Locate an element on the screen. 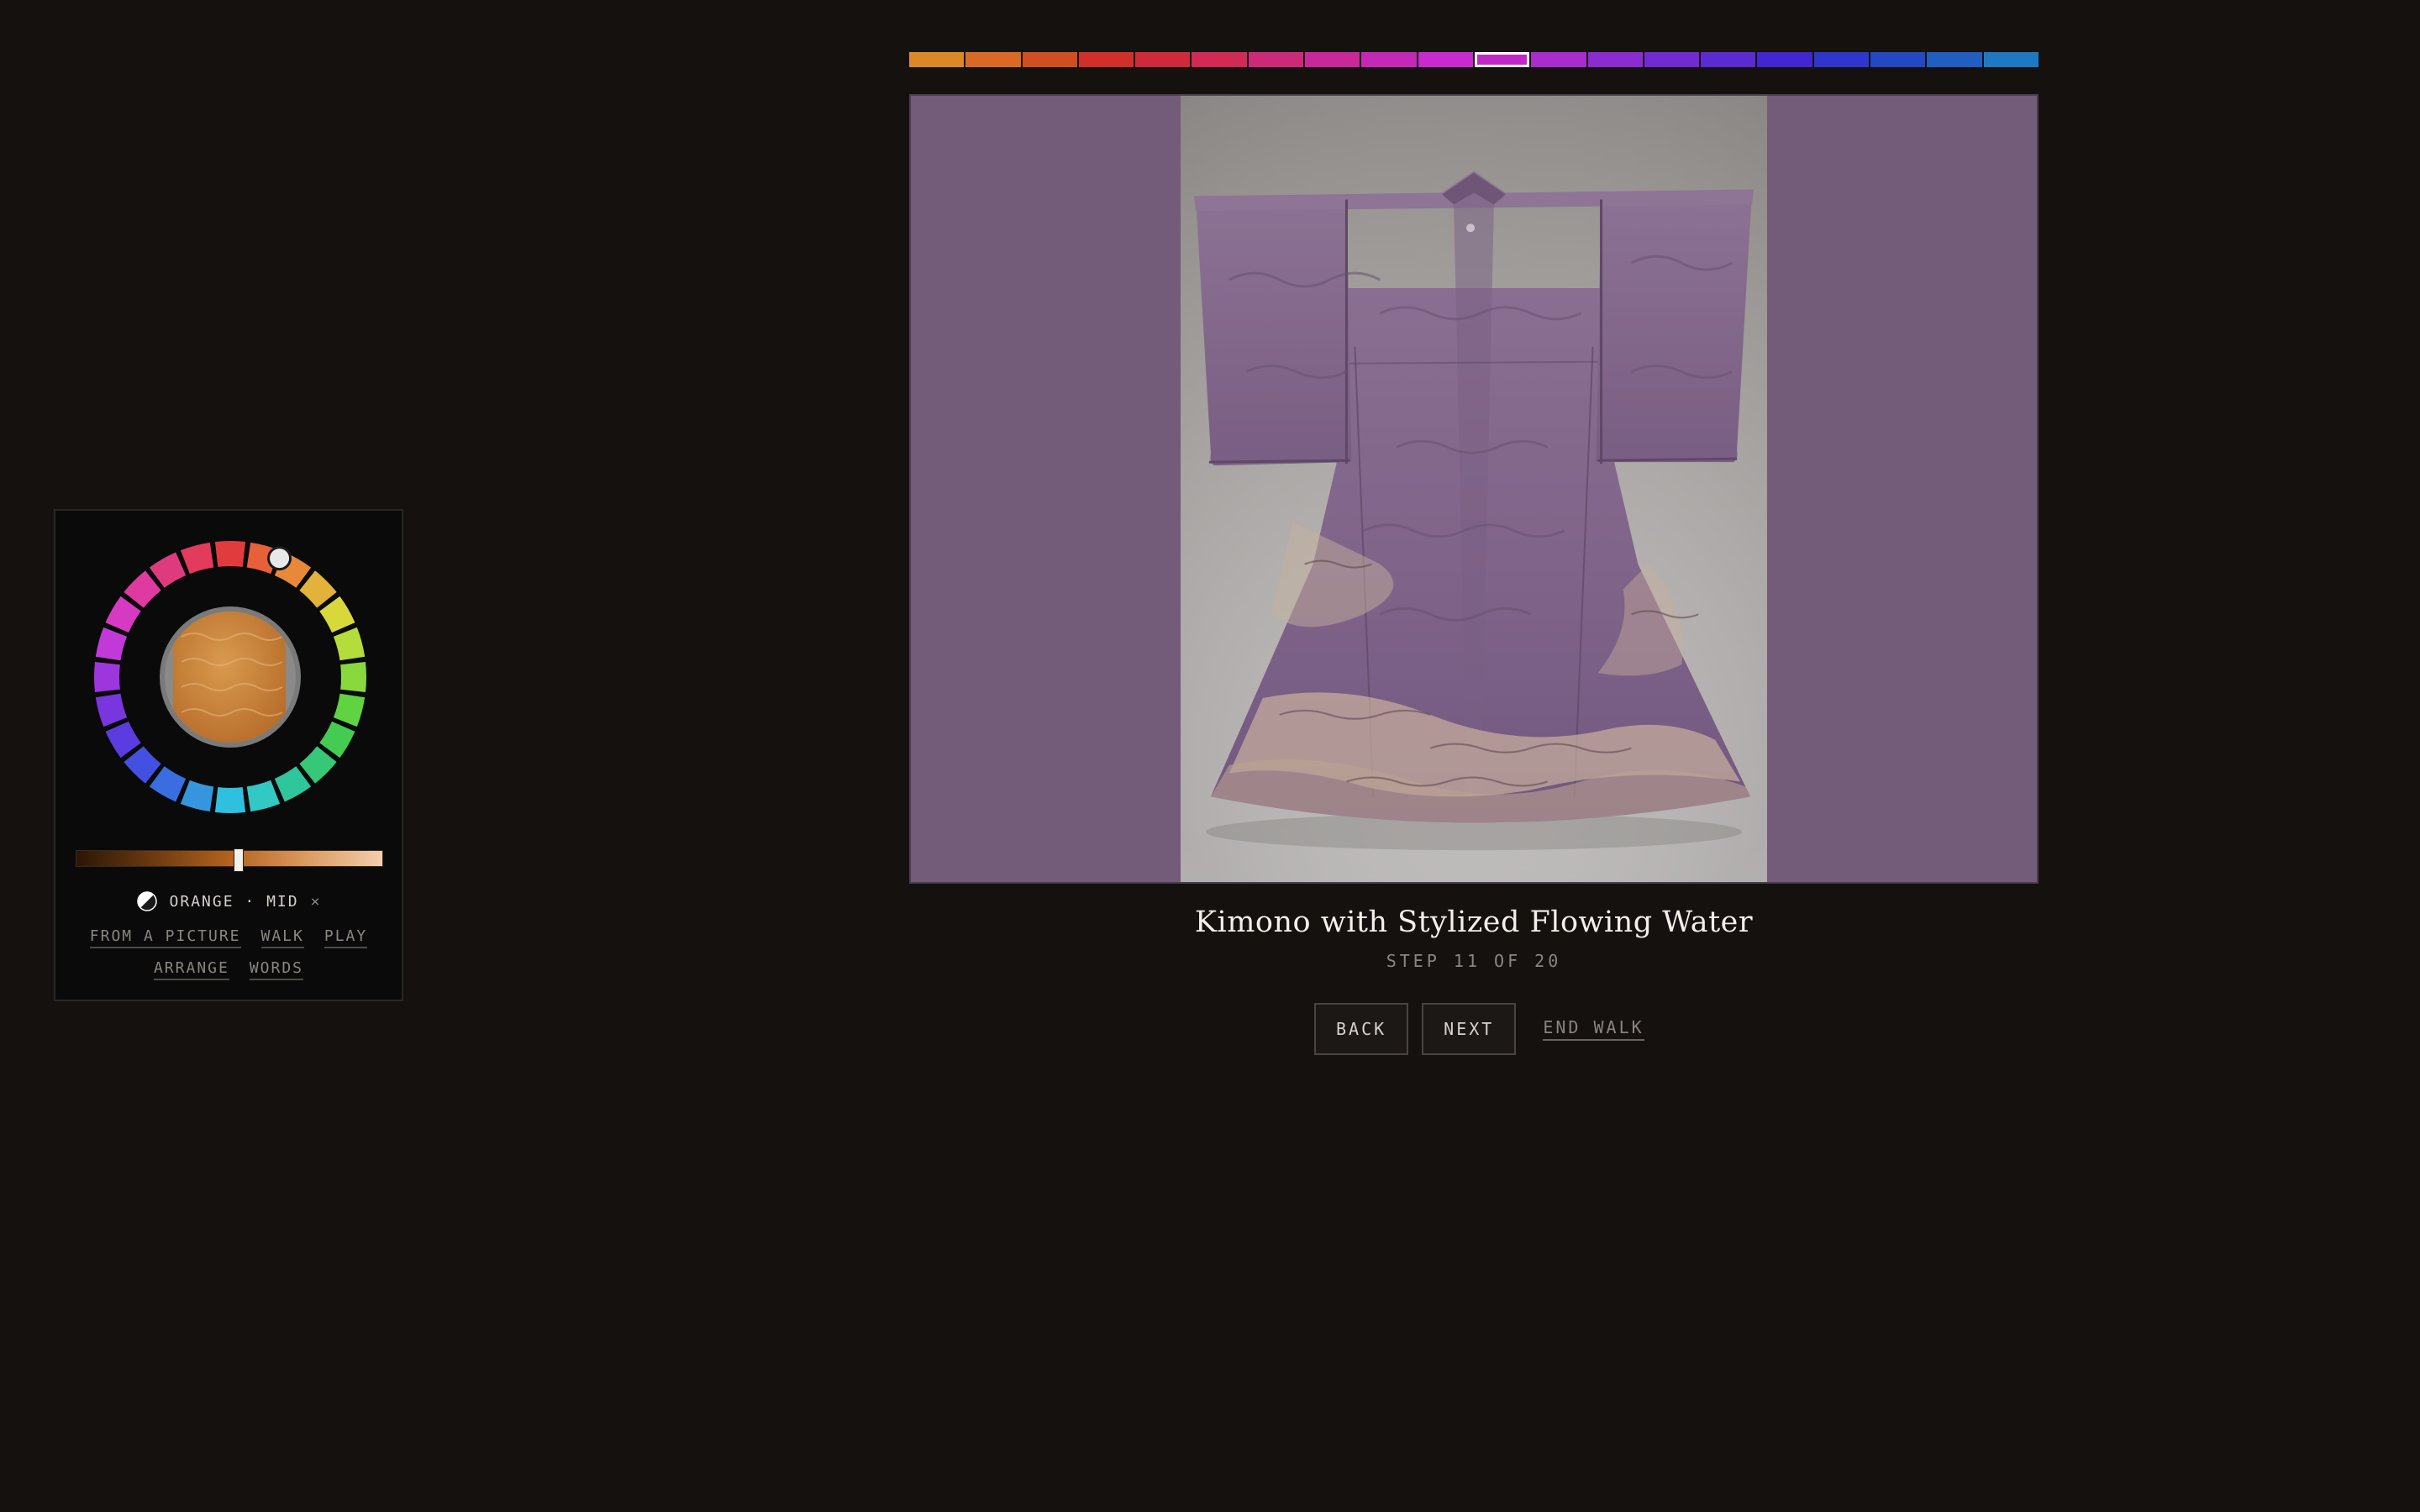 The height and width of the screenshot is (1512, 2420). nav-row: FROM A PICTURE WALK PLAY is located at coordinates (228, 937).